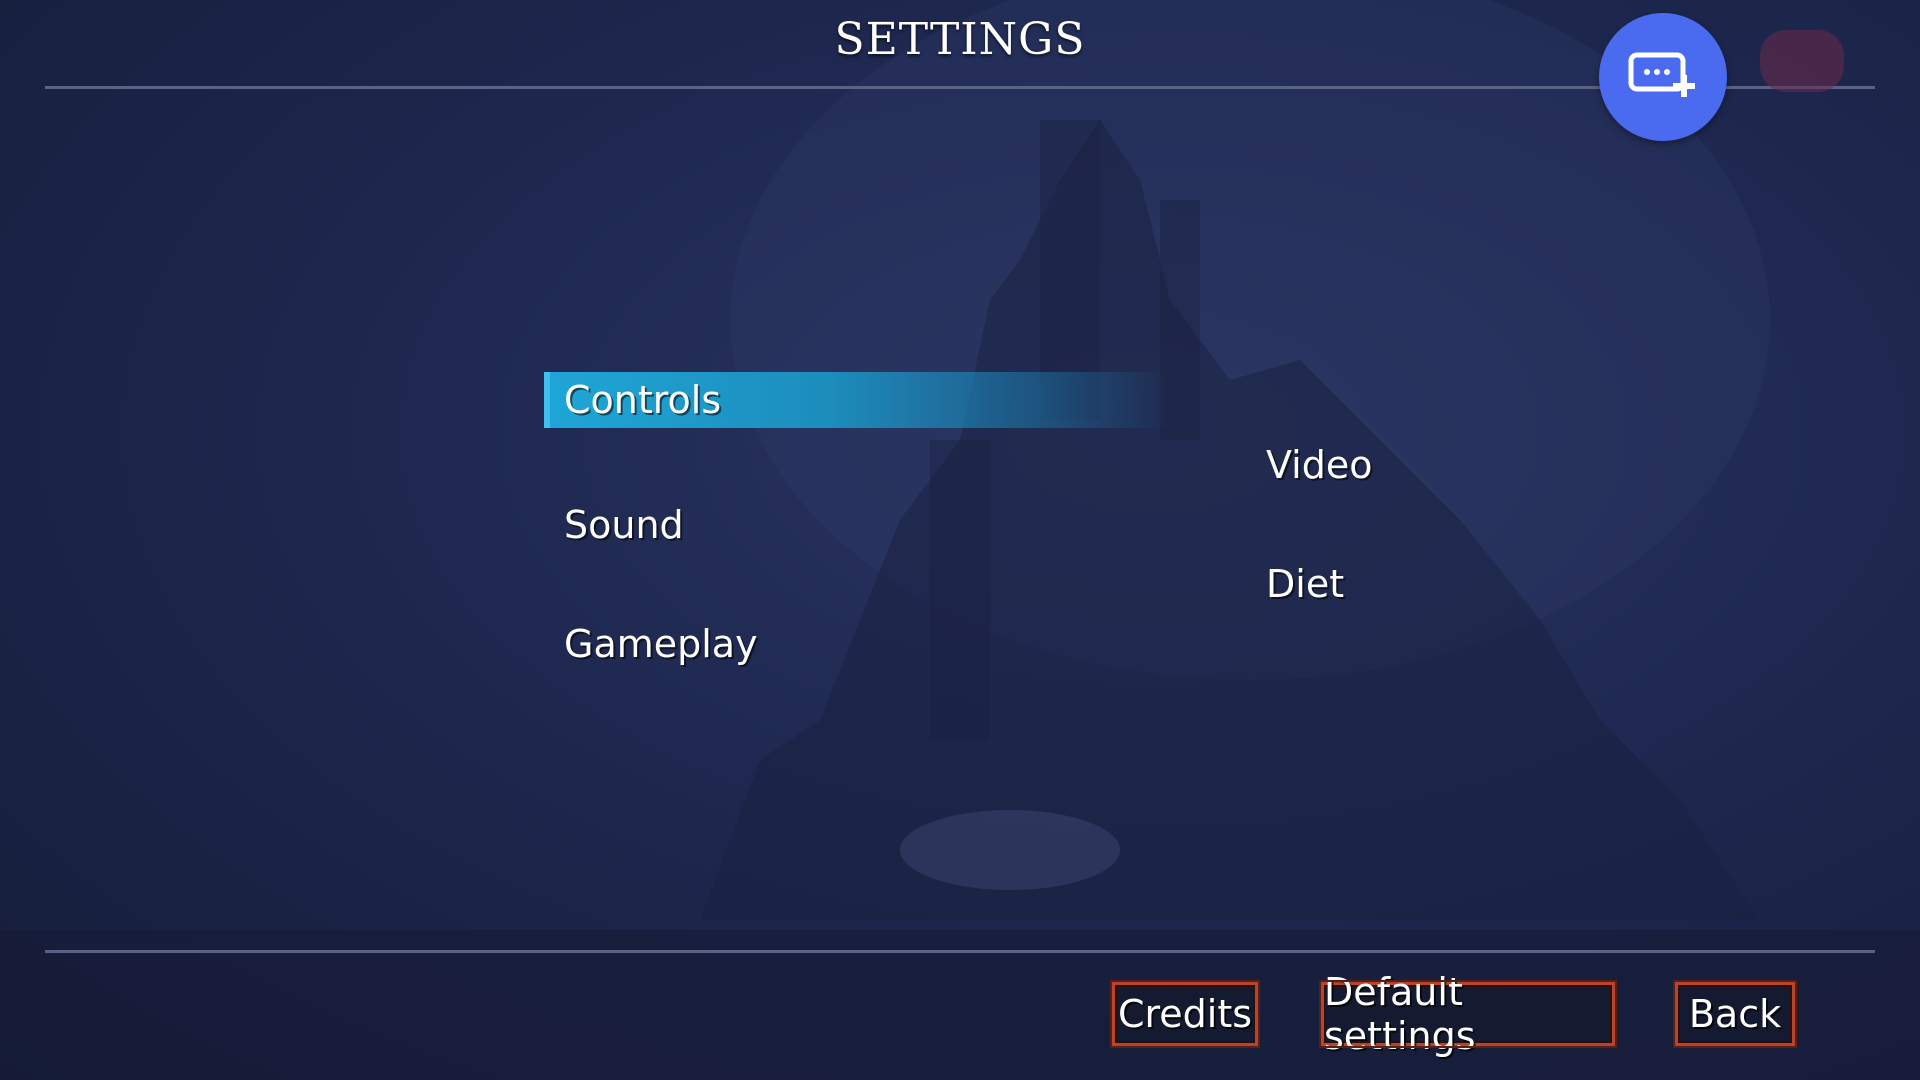 The image size is (1920, 1080). Describe the element at coordinates (1452, 465) in the screenshot. I see `menu-item-video: Video` at that location.